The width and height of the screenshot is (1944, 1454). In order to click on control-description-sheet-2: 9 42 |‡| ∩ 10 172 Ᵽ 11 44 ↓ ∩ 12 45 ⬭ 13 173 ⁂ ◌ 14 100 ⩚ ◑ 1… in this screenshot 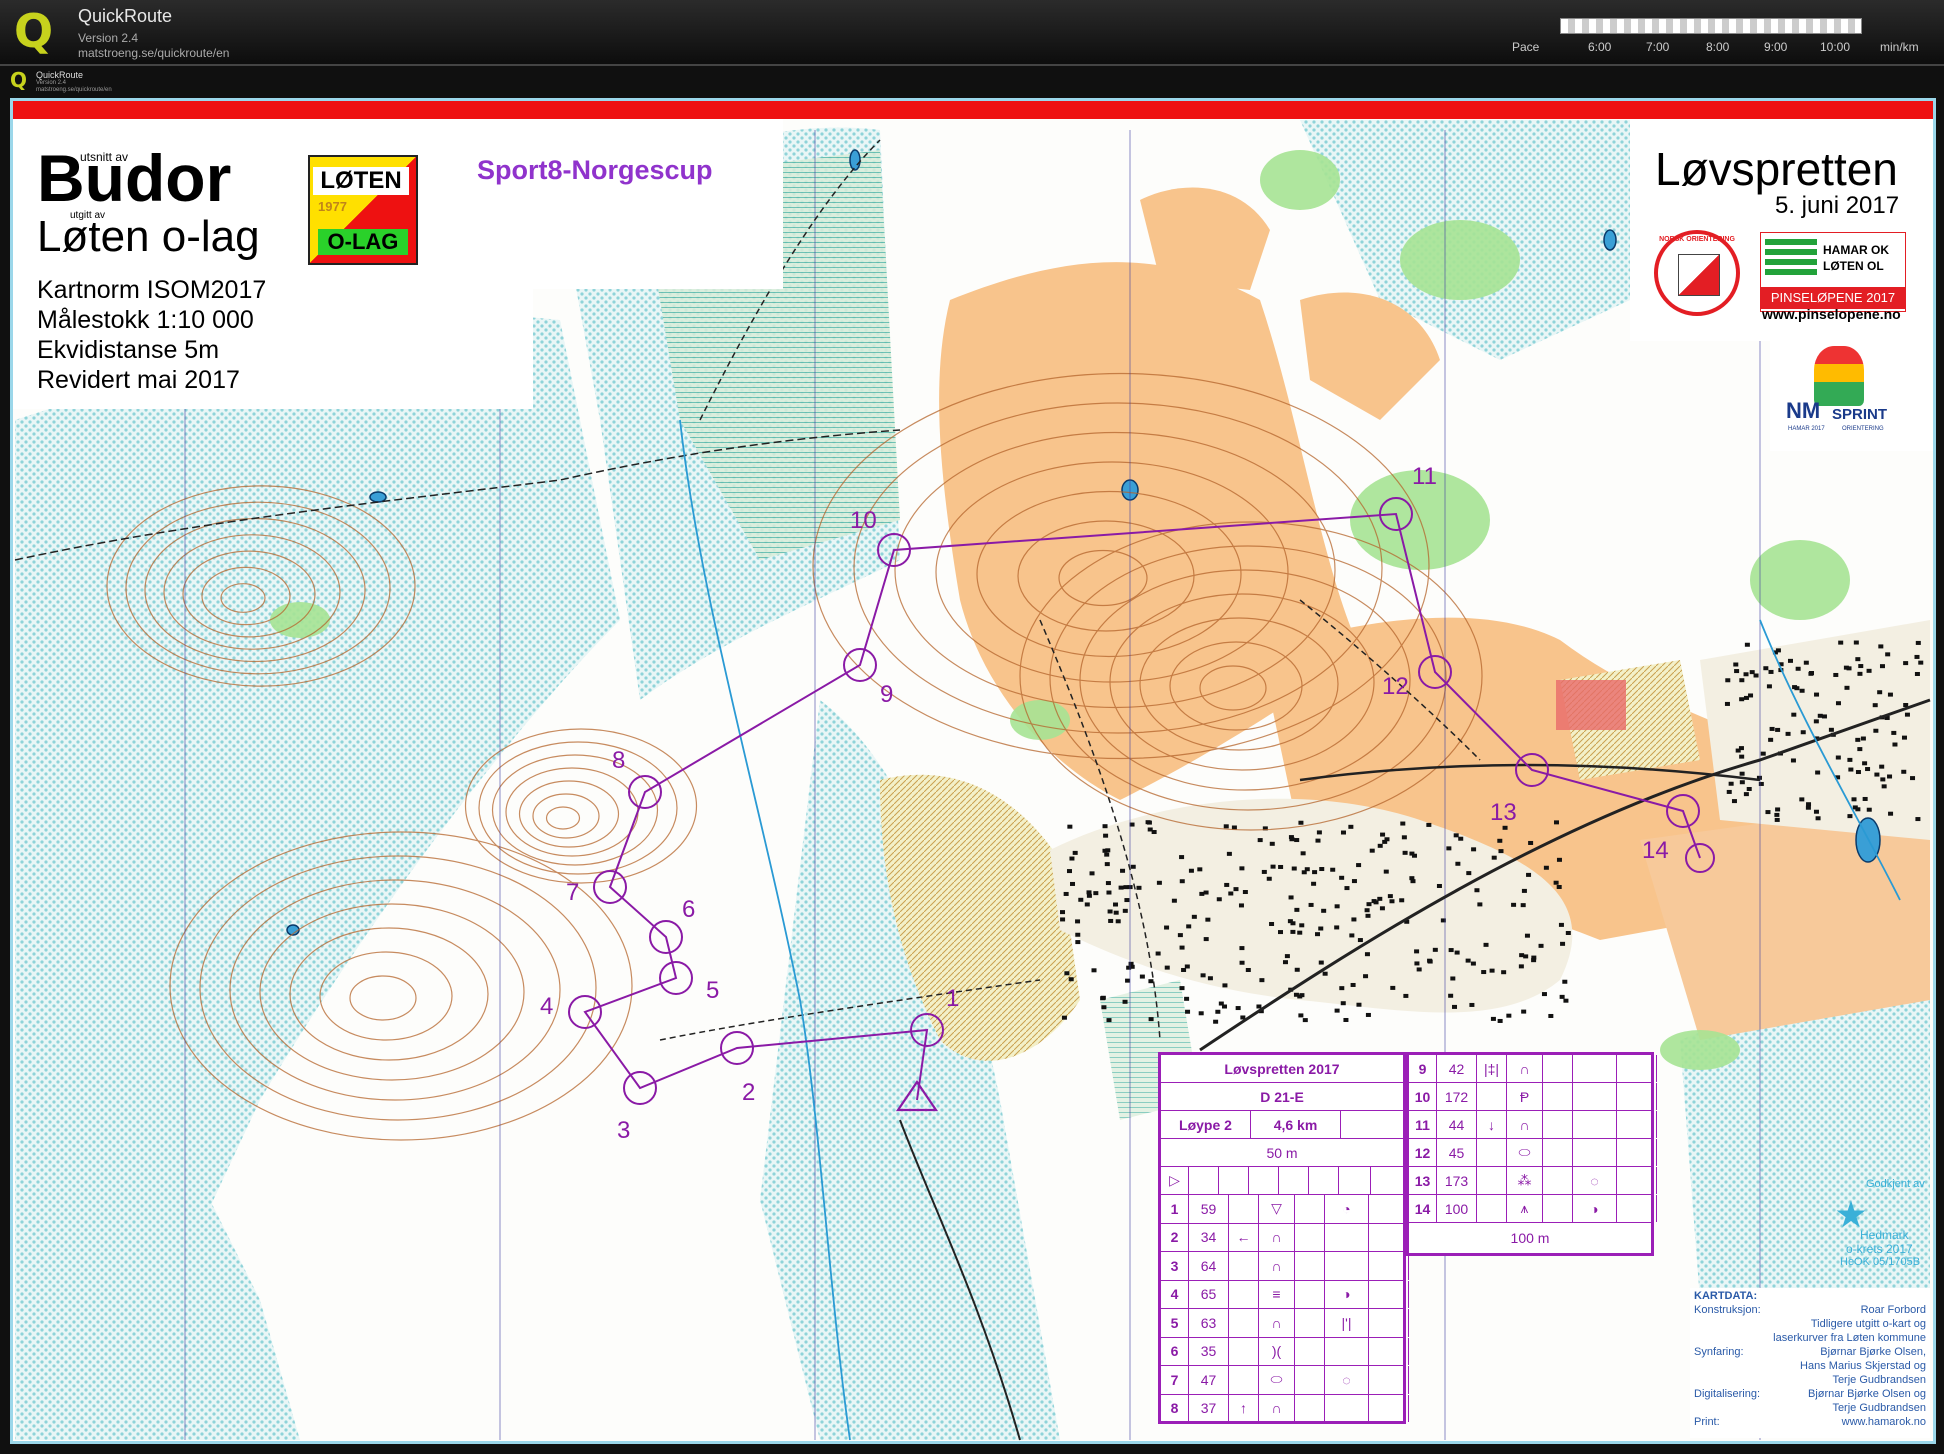, I will do `click(1531, 1154)`.